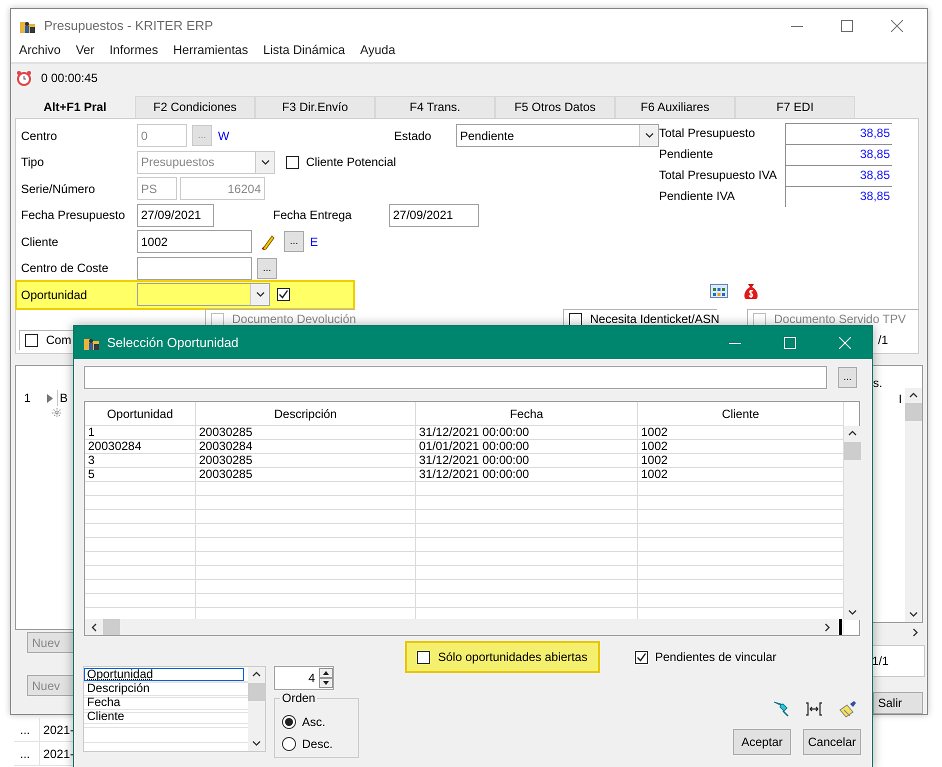 This screenshot has width=942, height=767. I want to click on pin-icon, so click(781, 709).